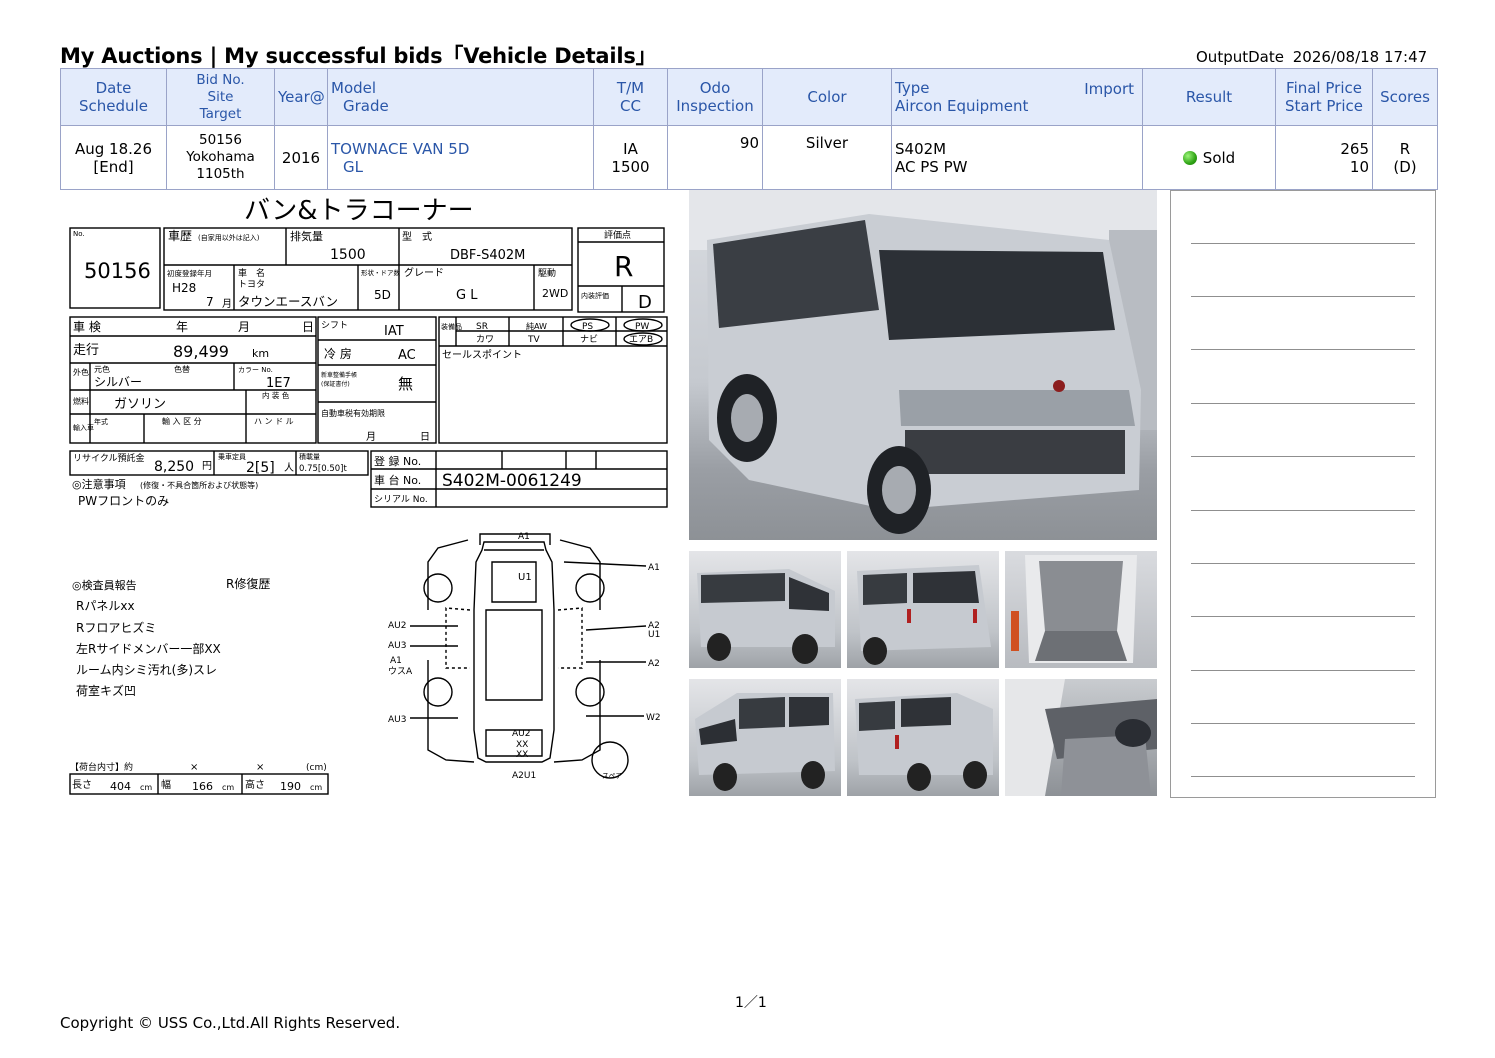 The height and width of the screenshot is (1058, 1495). What do you see at coordinates (113, 97) in the screenshot?
I see `col-date: Date Schedule` at bounding box center [113, 97].